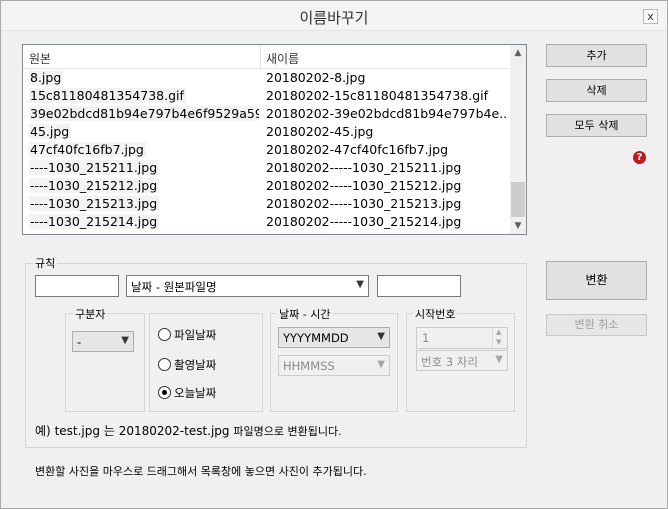 The image size is (668, 509). What do you see at coordinates (107, 95) in the screenshot?
I see `original-filename: 15c81180481354738.gif` at bounding box center [107, 95].